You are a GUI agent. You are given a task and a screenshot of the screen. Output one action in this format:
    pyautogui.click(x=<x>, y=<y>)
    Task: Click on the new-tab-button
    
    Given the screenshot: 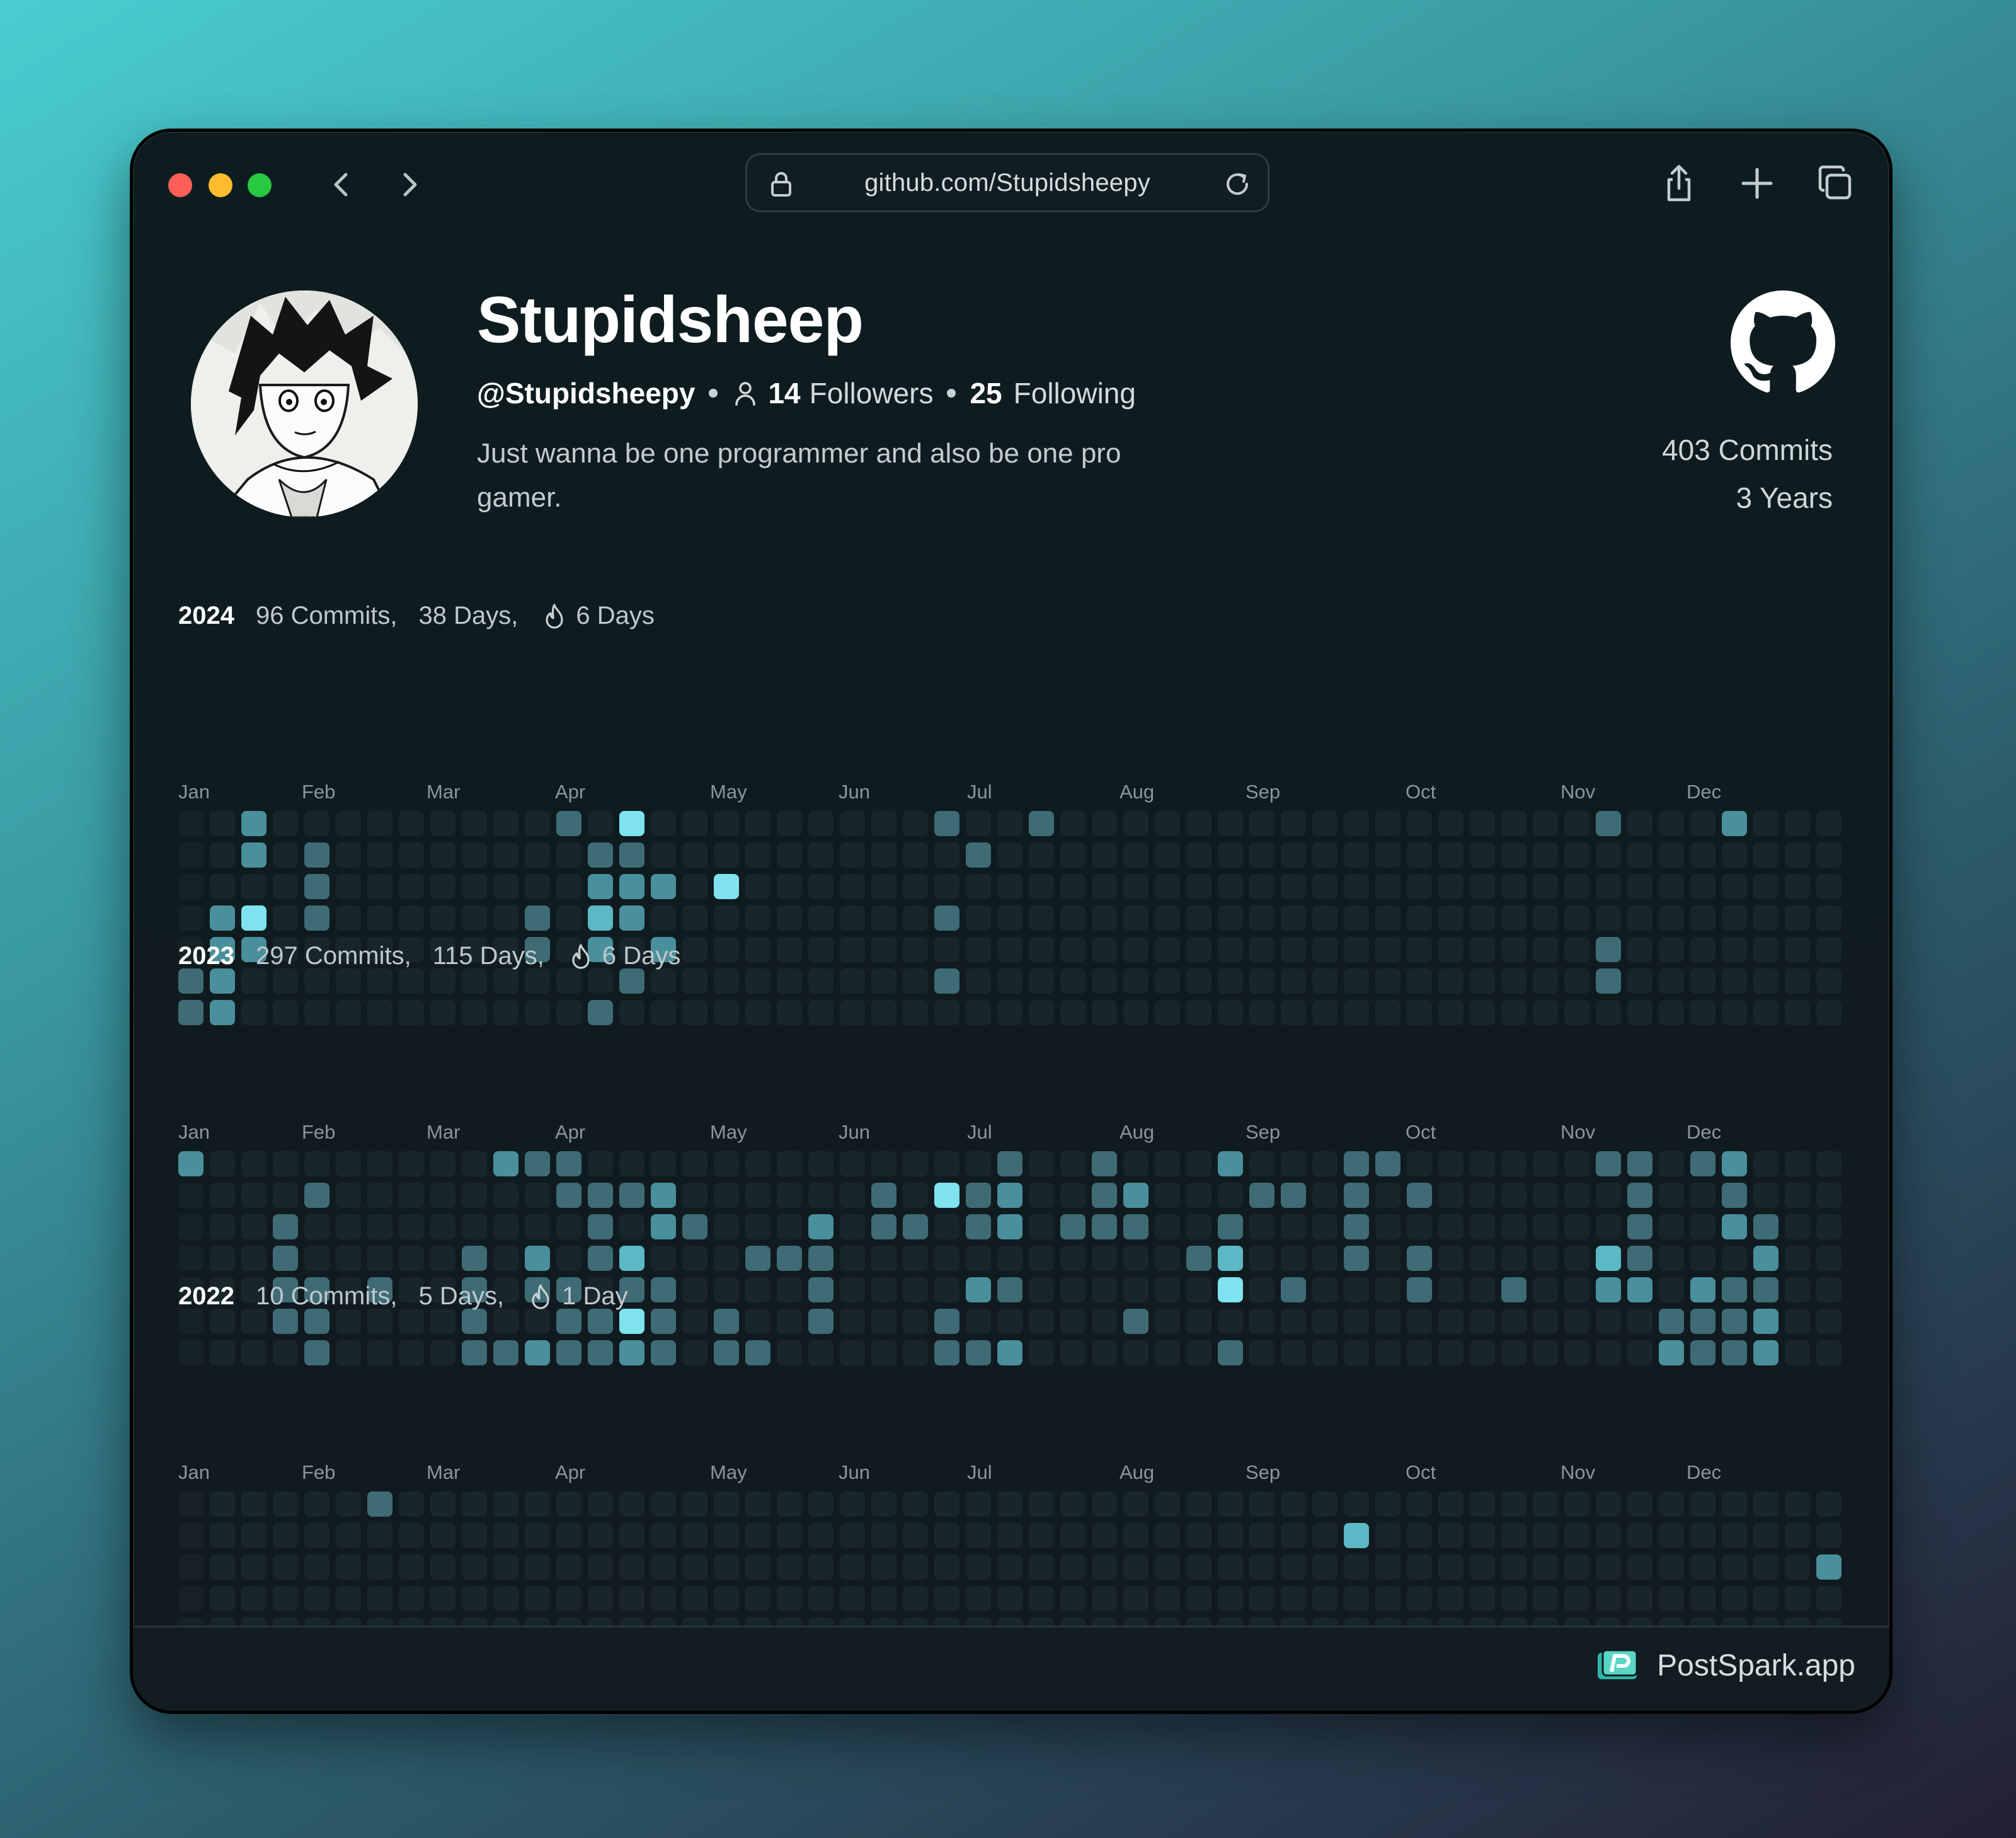 What is the action you would take?
    pyautogui.click(x=1757, y=183)
    